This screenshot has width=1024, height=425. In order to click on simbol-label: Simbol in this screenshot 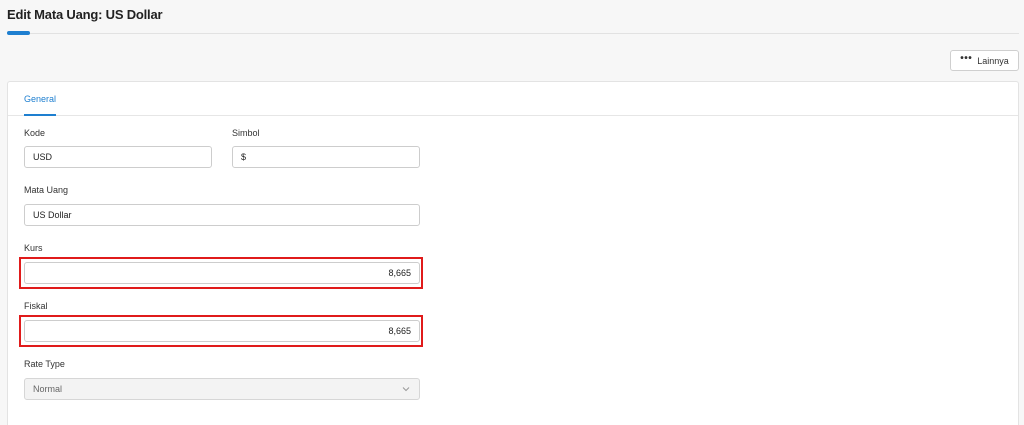, I will do `click(246, 133)`.